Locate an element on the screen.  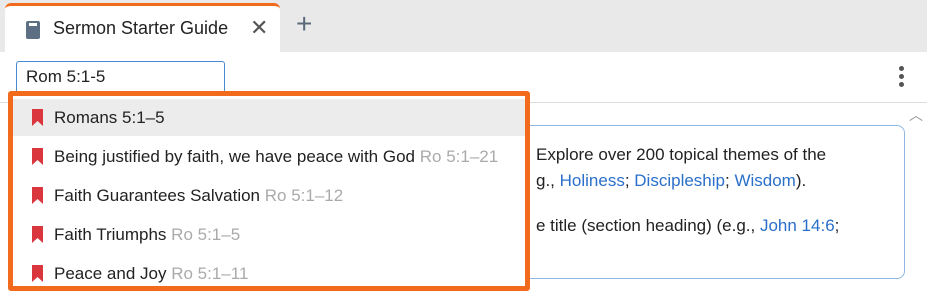
suggestion-item: Peace and Joy Ro 5:1–11 is located at coordinates (269, 270).